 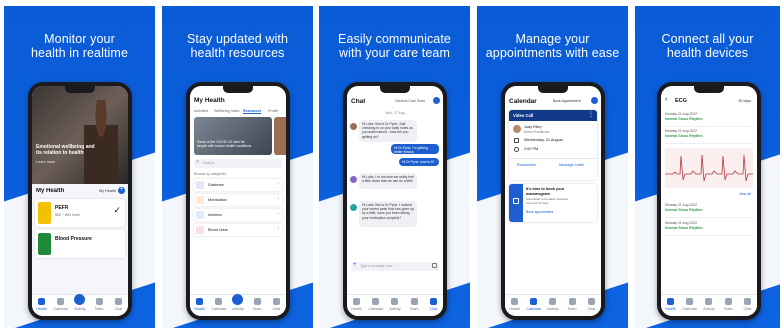 What do you see at coordinates (355, 265) in the screenshot?
I see `plus-icon: +` at bounding box center [355, 265].